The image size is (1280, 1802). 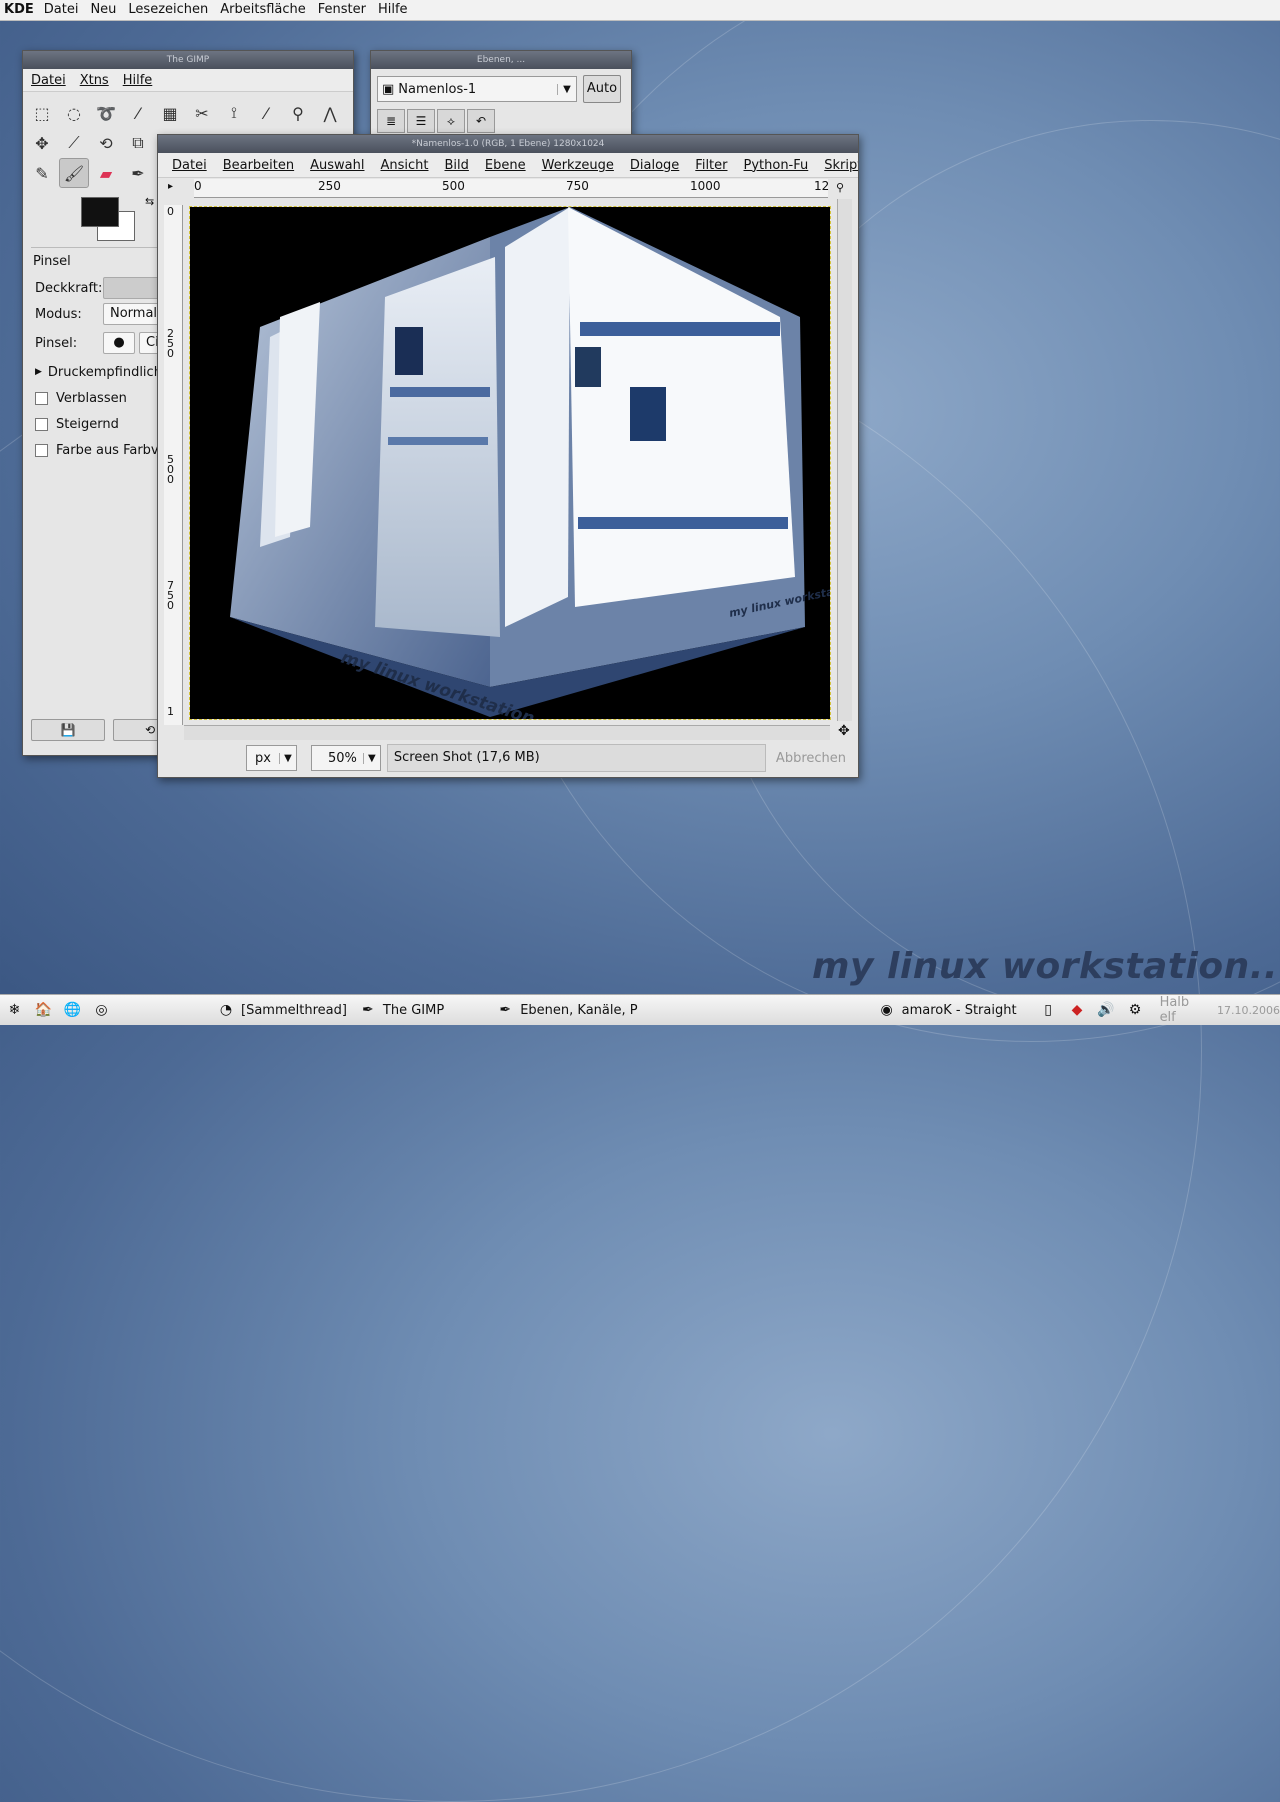 I want to click on task-sammelthread: ◔ [Sammelthread], so click(x=279, y=1010).